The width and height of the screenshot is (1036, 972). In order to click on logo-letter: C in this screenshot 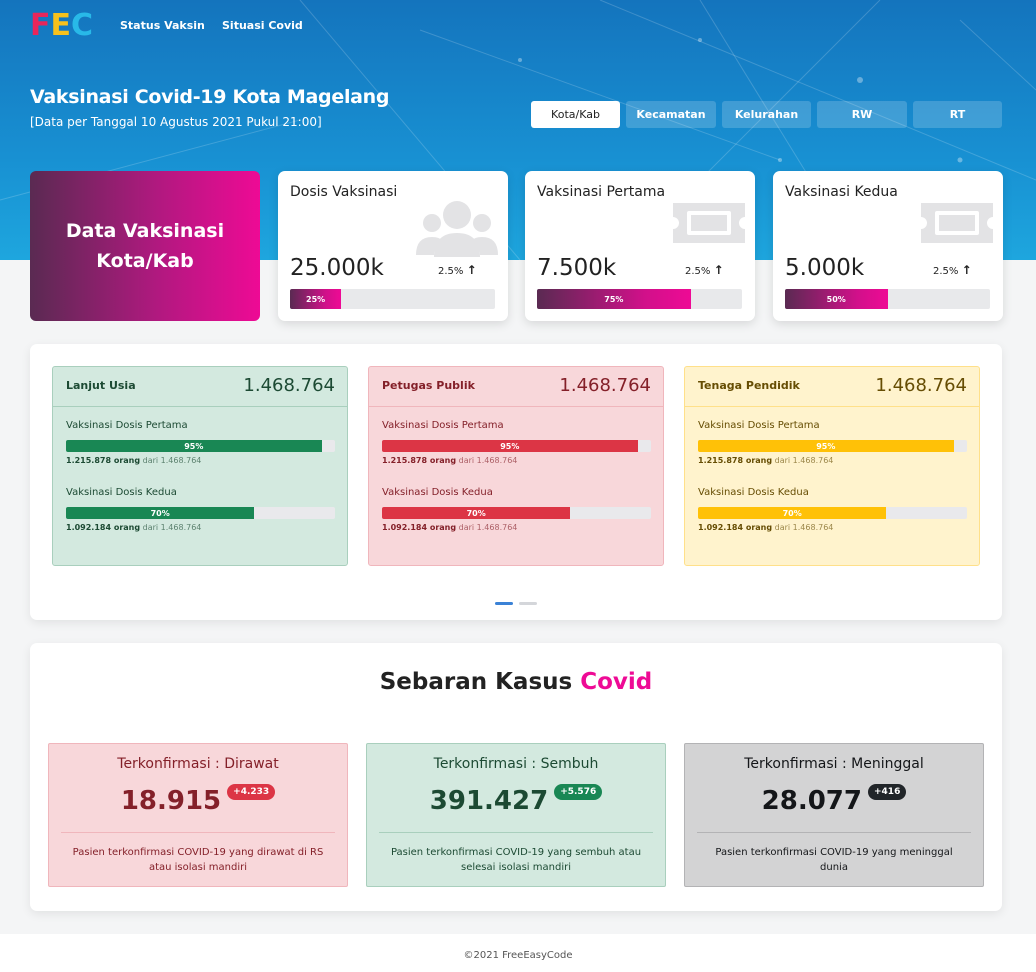, I will do `click(82, 25)`.